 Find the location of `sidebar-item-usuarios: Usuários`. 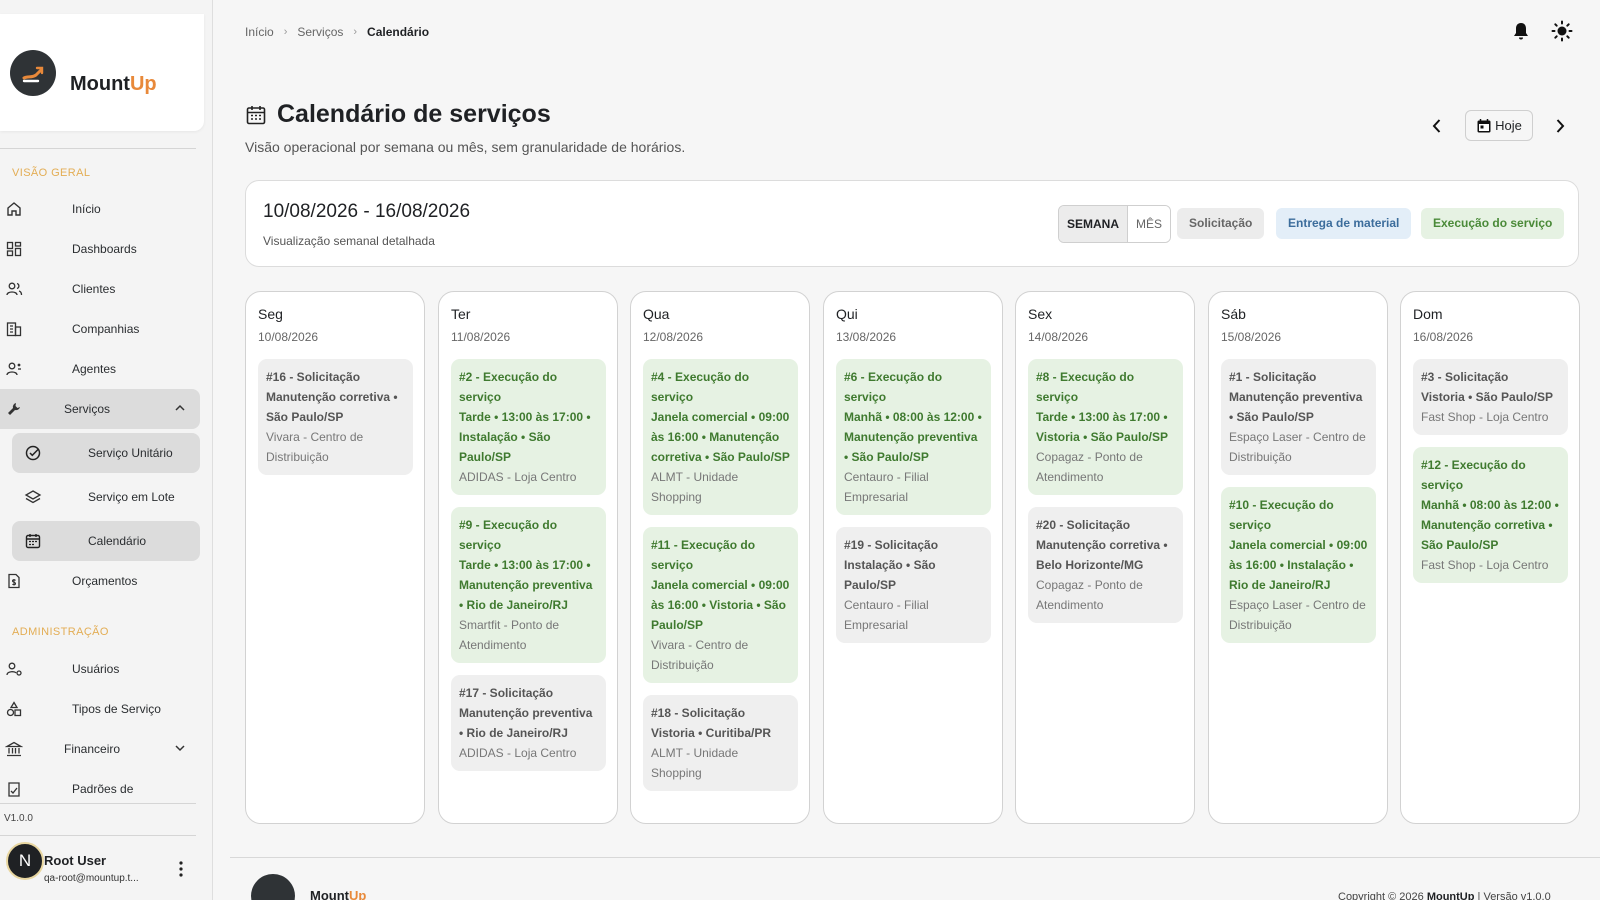

sidebar-item-usuarios: Usuários is located at coordinates (100, 669).